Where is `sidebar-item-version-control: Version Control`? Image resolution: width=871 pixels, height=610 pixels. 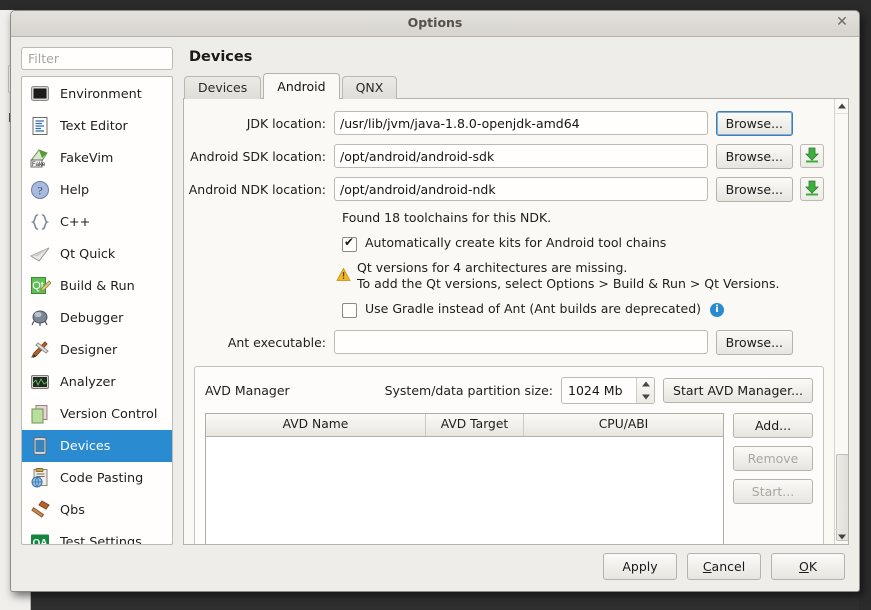
sidebar-item-version-control: Version Control is located at coordinates (97, 414).